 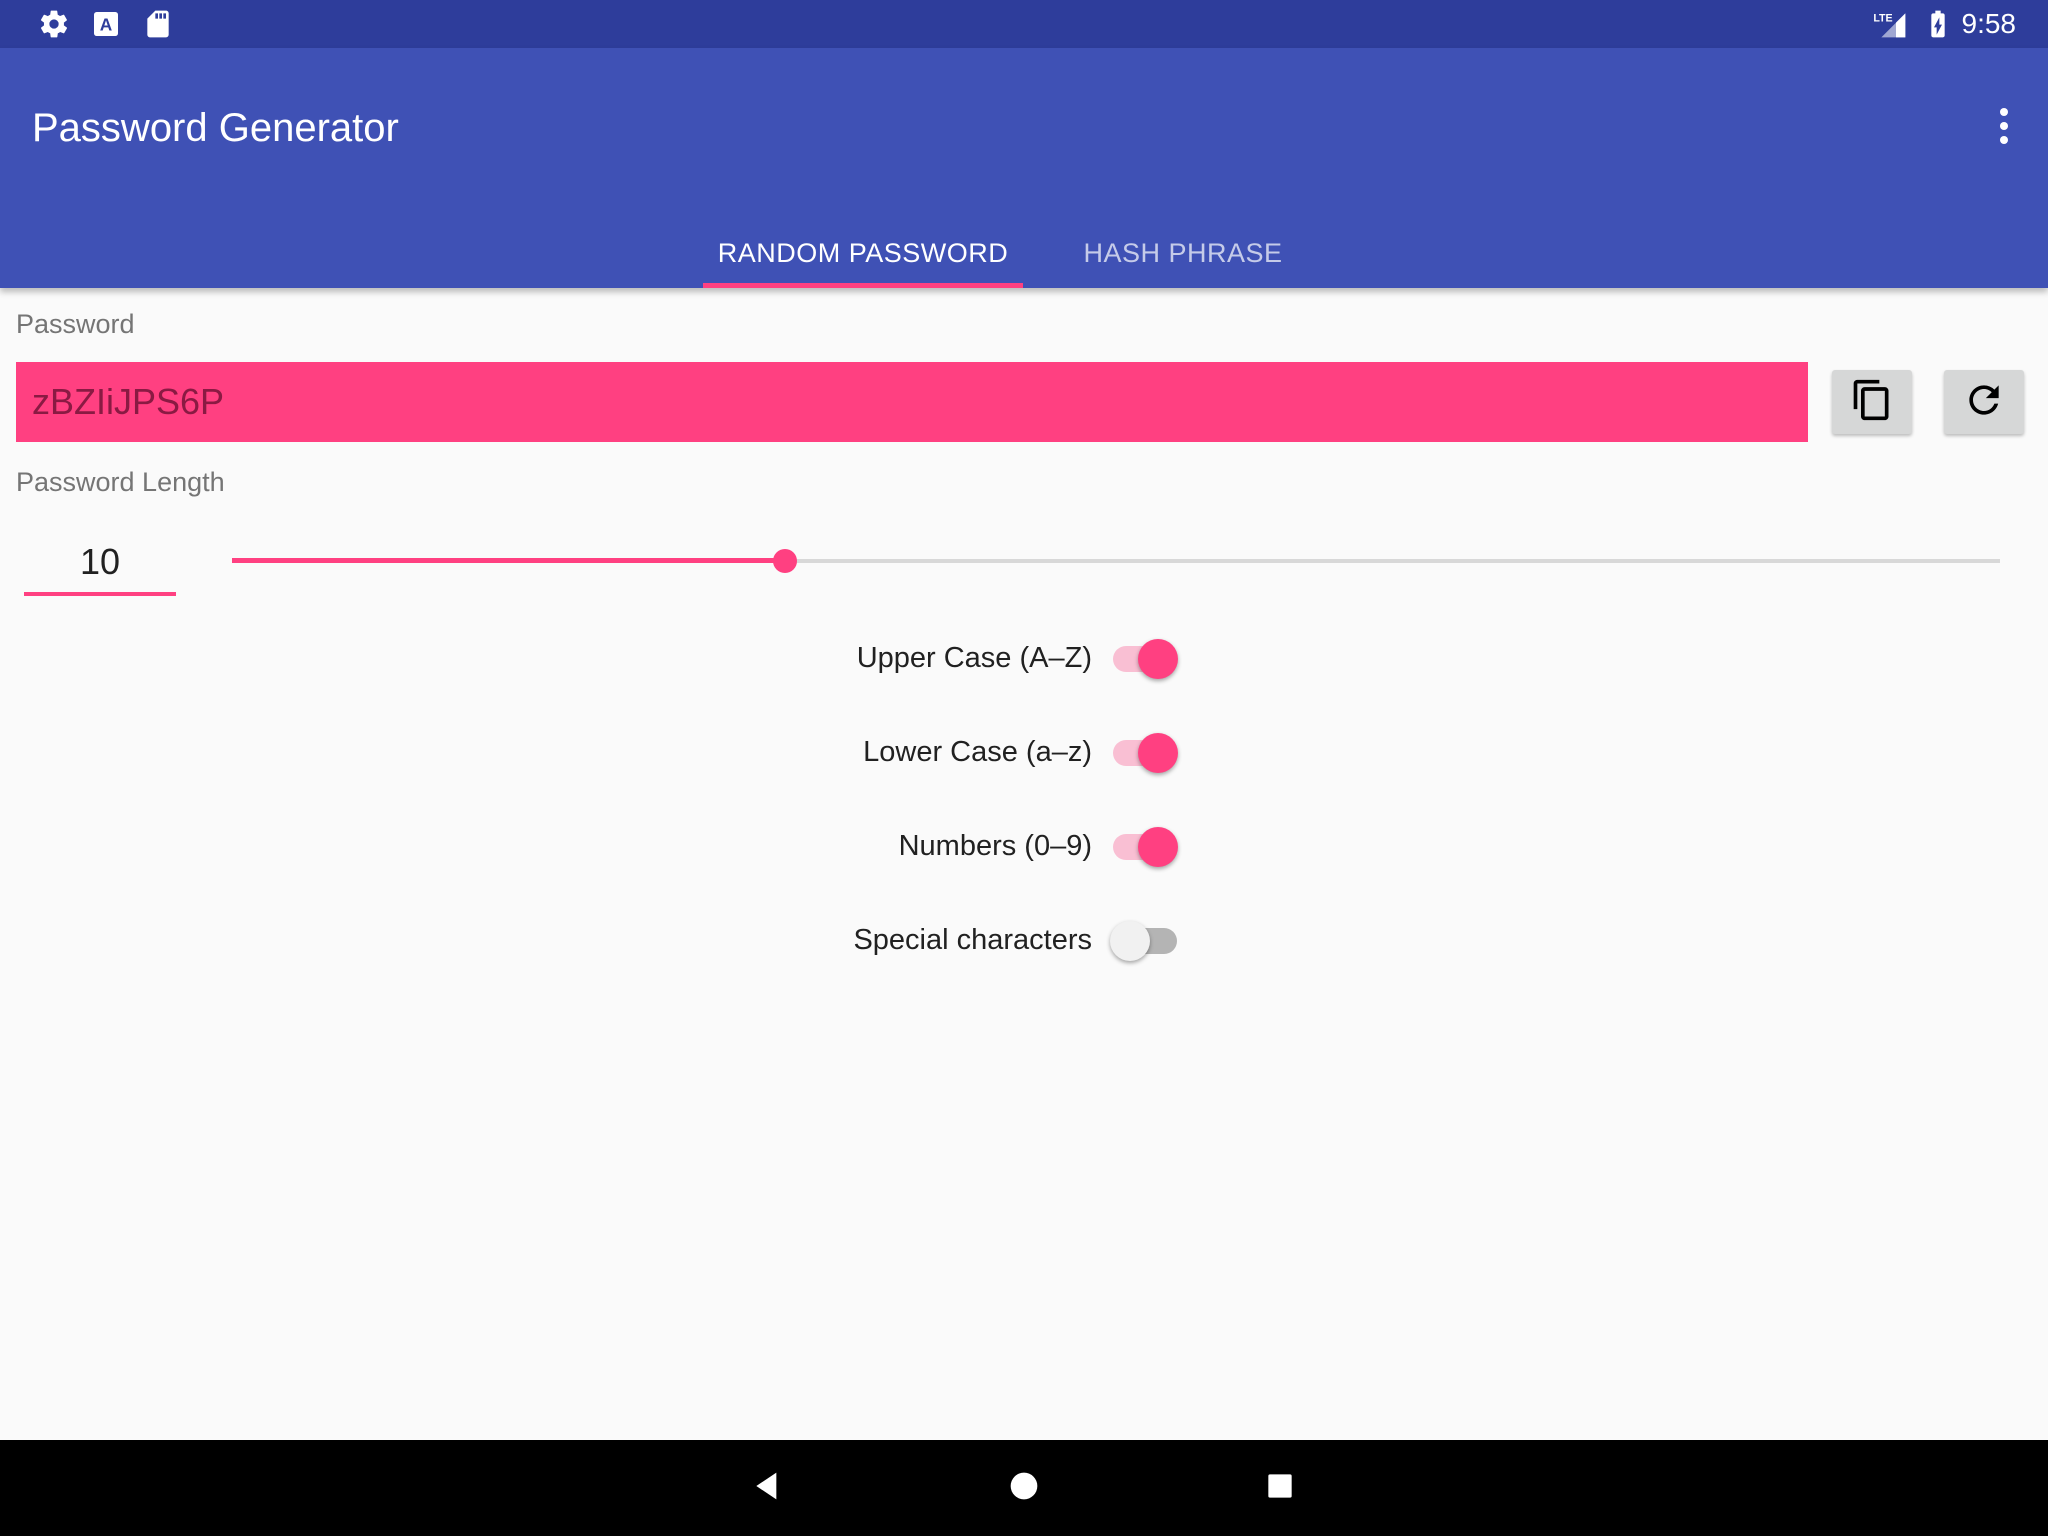 What do you see at coordinates (75, 324) in the screenshot?
I see `password-label: Password` at bounding box center [75, 324].